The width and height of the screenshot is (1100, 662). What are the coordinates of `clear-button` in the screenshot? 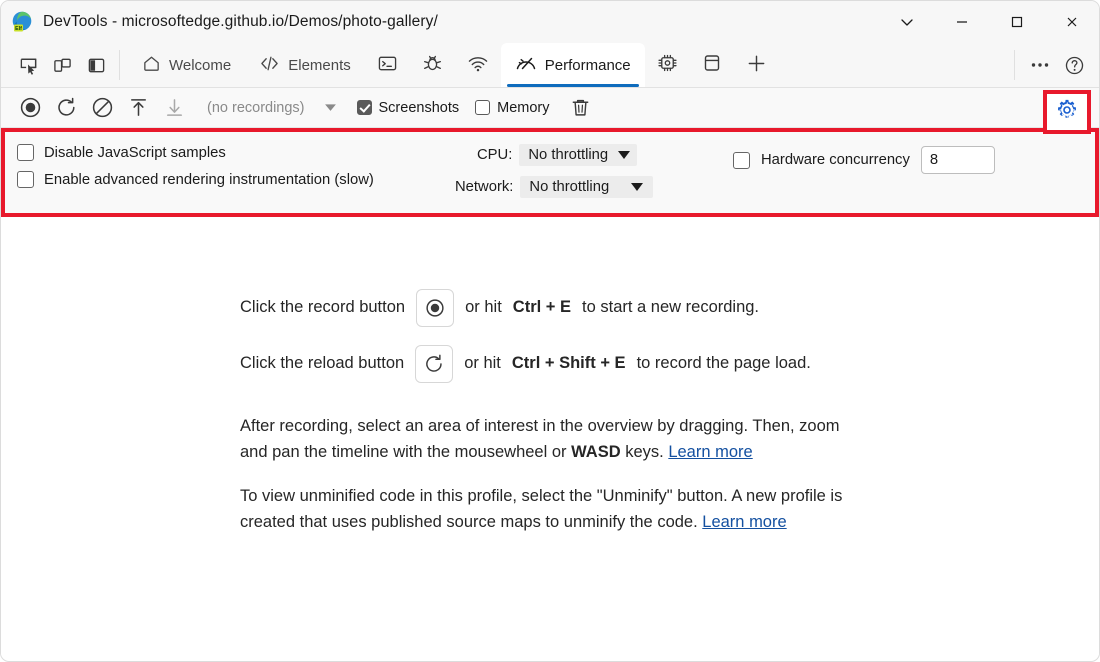 It's located at (102, 108).